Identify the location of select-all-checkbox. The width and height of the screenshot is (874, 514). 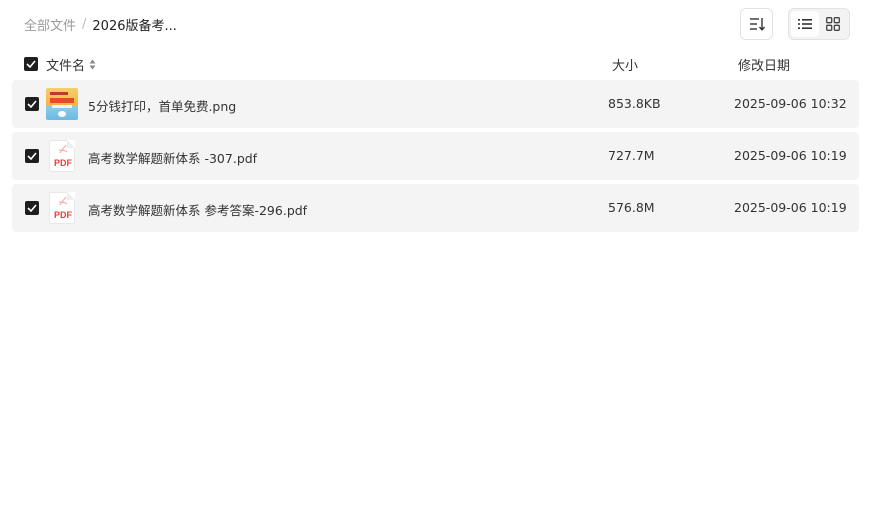
(31, 64).